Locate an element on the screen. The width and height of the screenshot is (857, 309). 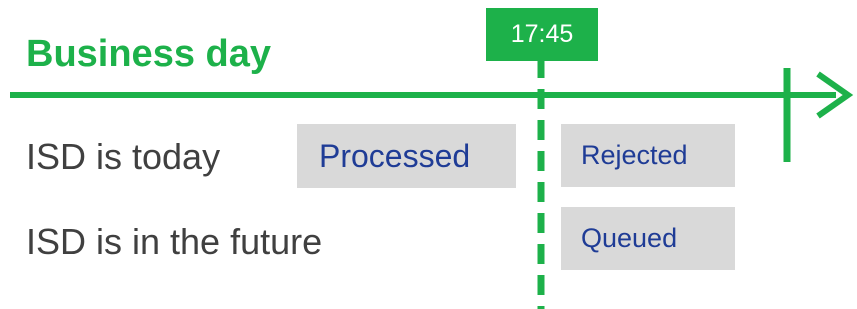
row-label-today: ISD is today is located at coordinates (123, 156).